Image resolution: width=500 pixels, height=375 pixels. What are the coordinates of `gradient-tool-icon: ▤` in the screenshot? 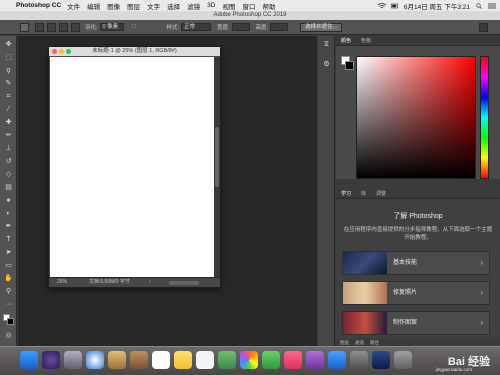 It's located at (8, 187).